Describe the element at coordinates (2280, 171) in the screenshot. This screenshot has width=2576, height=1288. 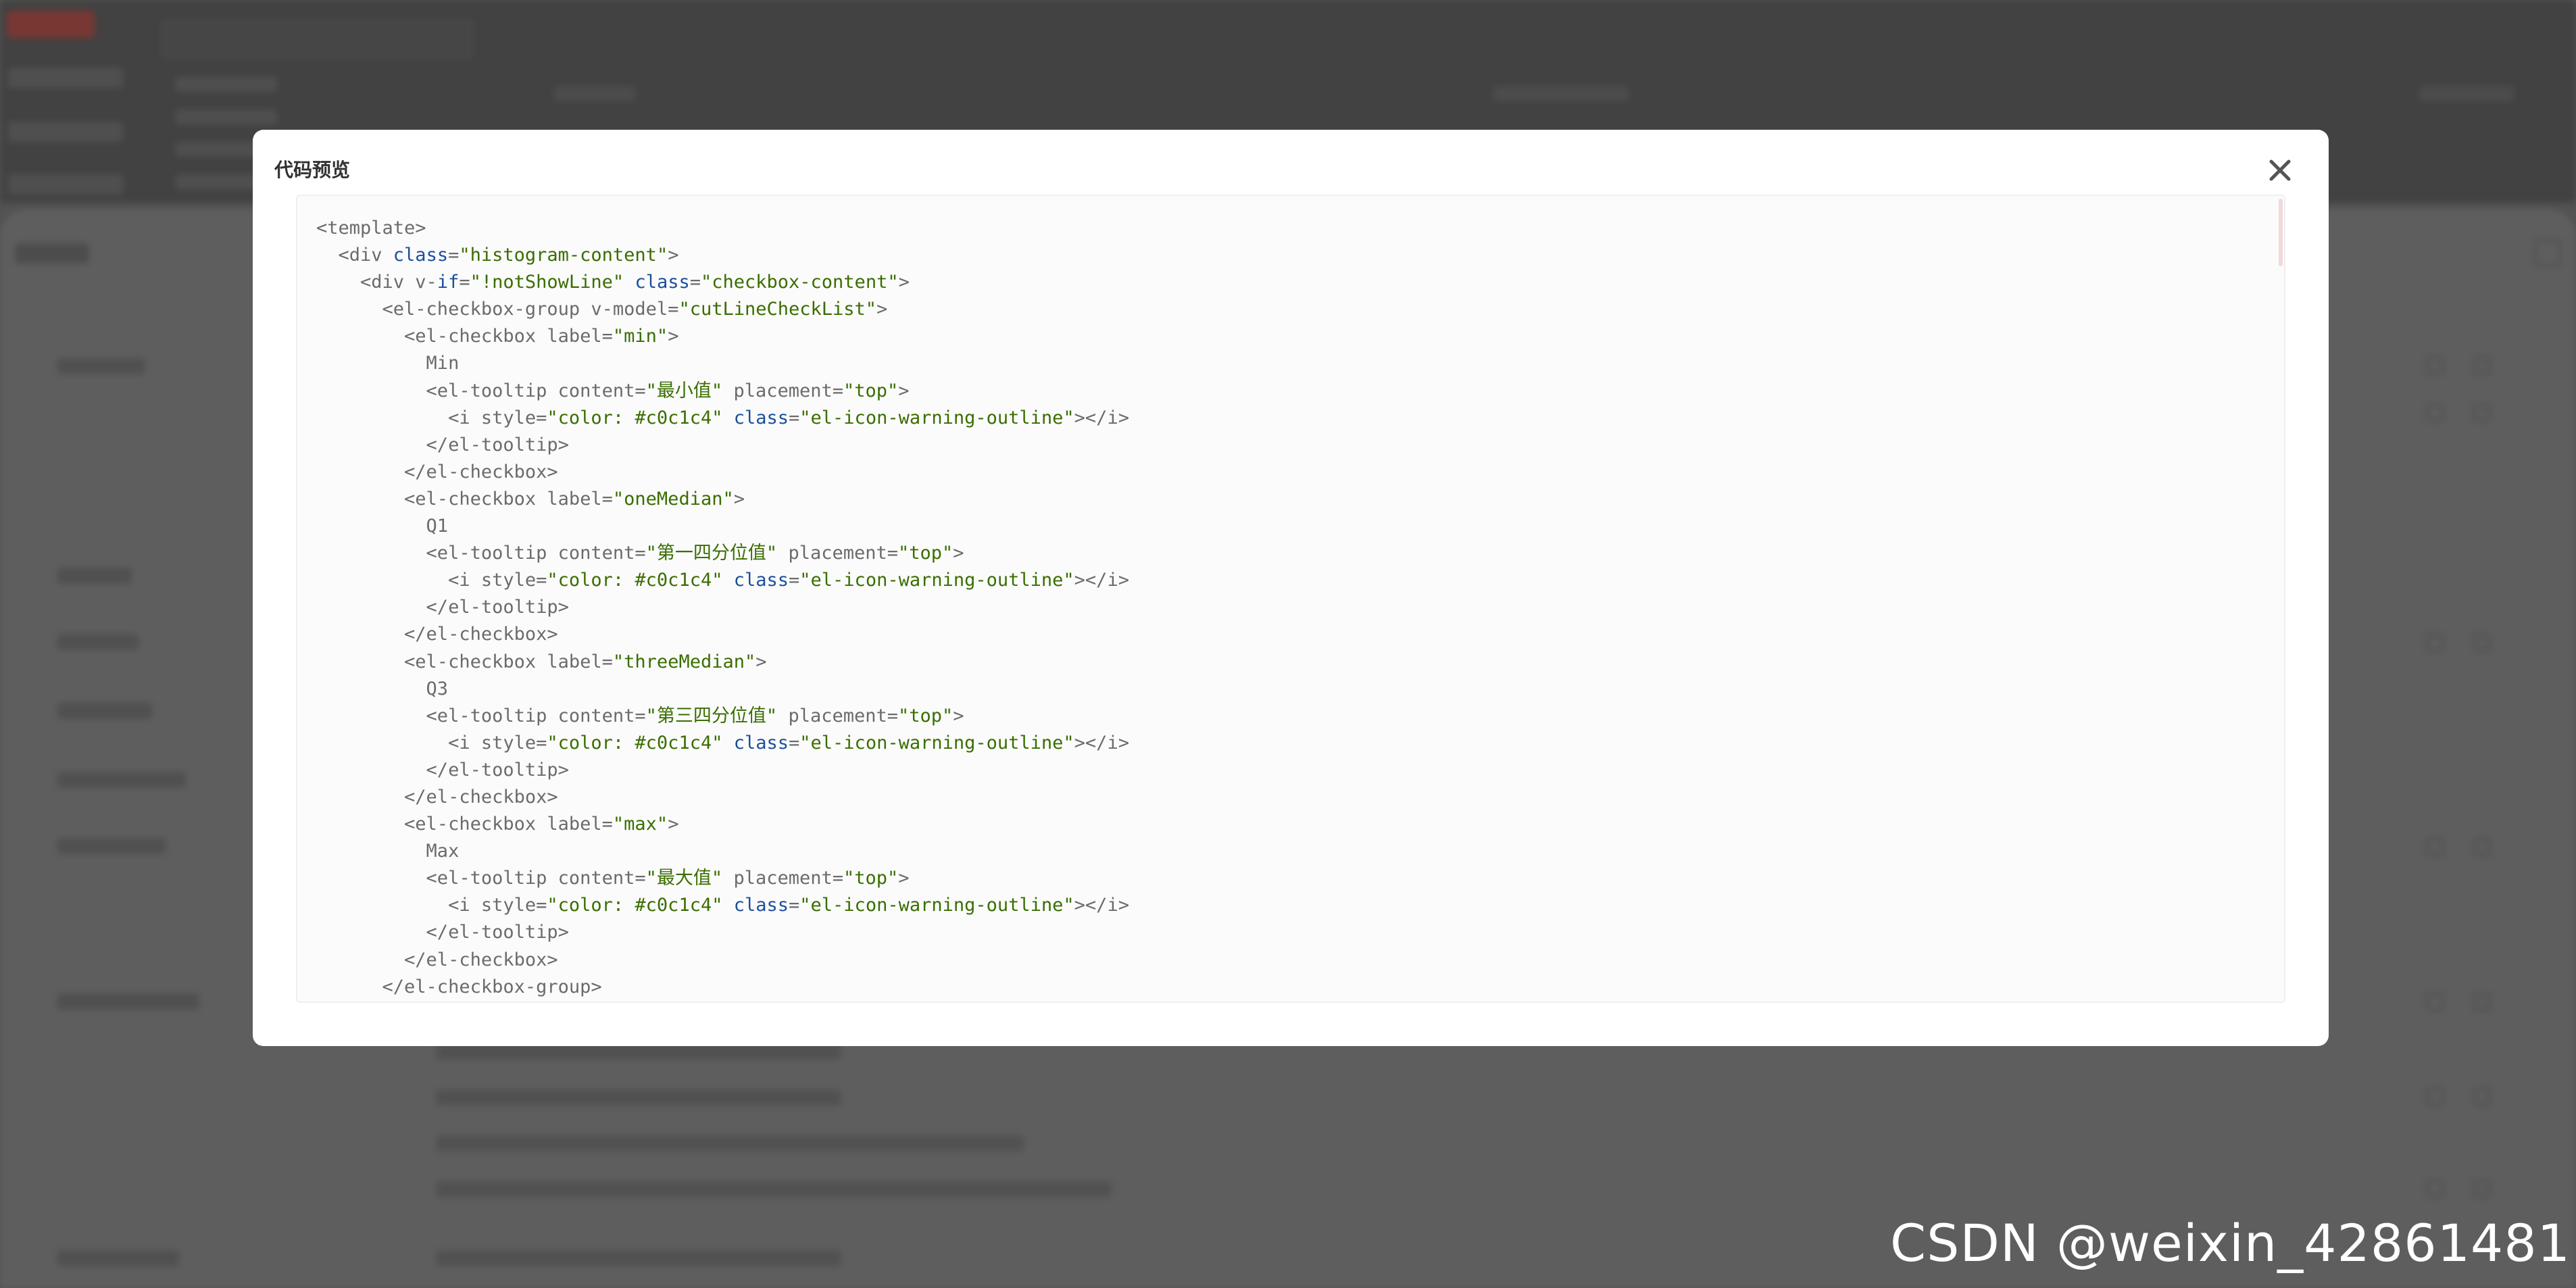
I see `close-button` at that location.